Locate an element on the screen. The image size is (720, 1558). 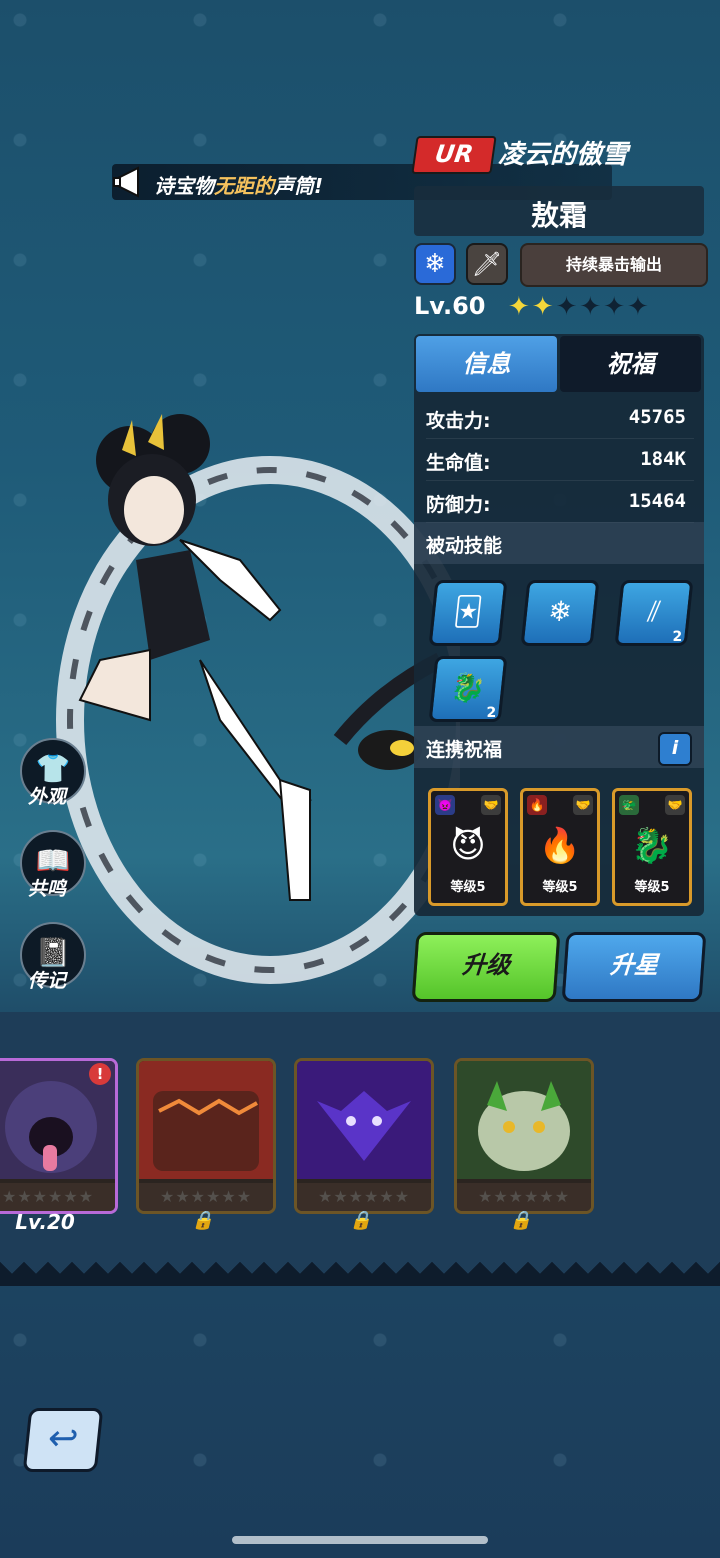
forest-spirit-icon is located at coordinates (524, 1120).